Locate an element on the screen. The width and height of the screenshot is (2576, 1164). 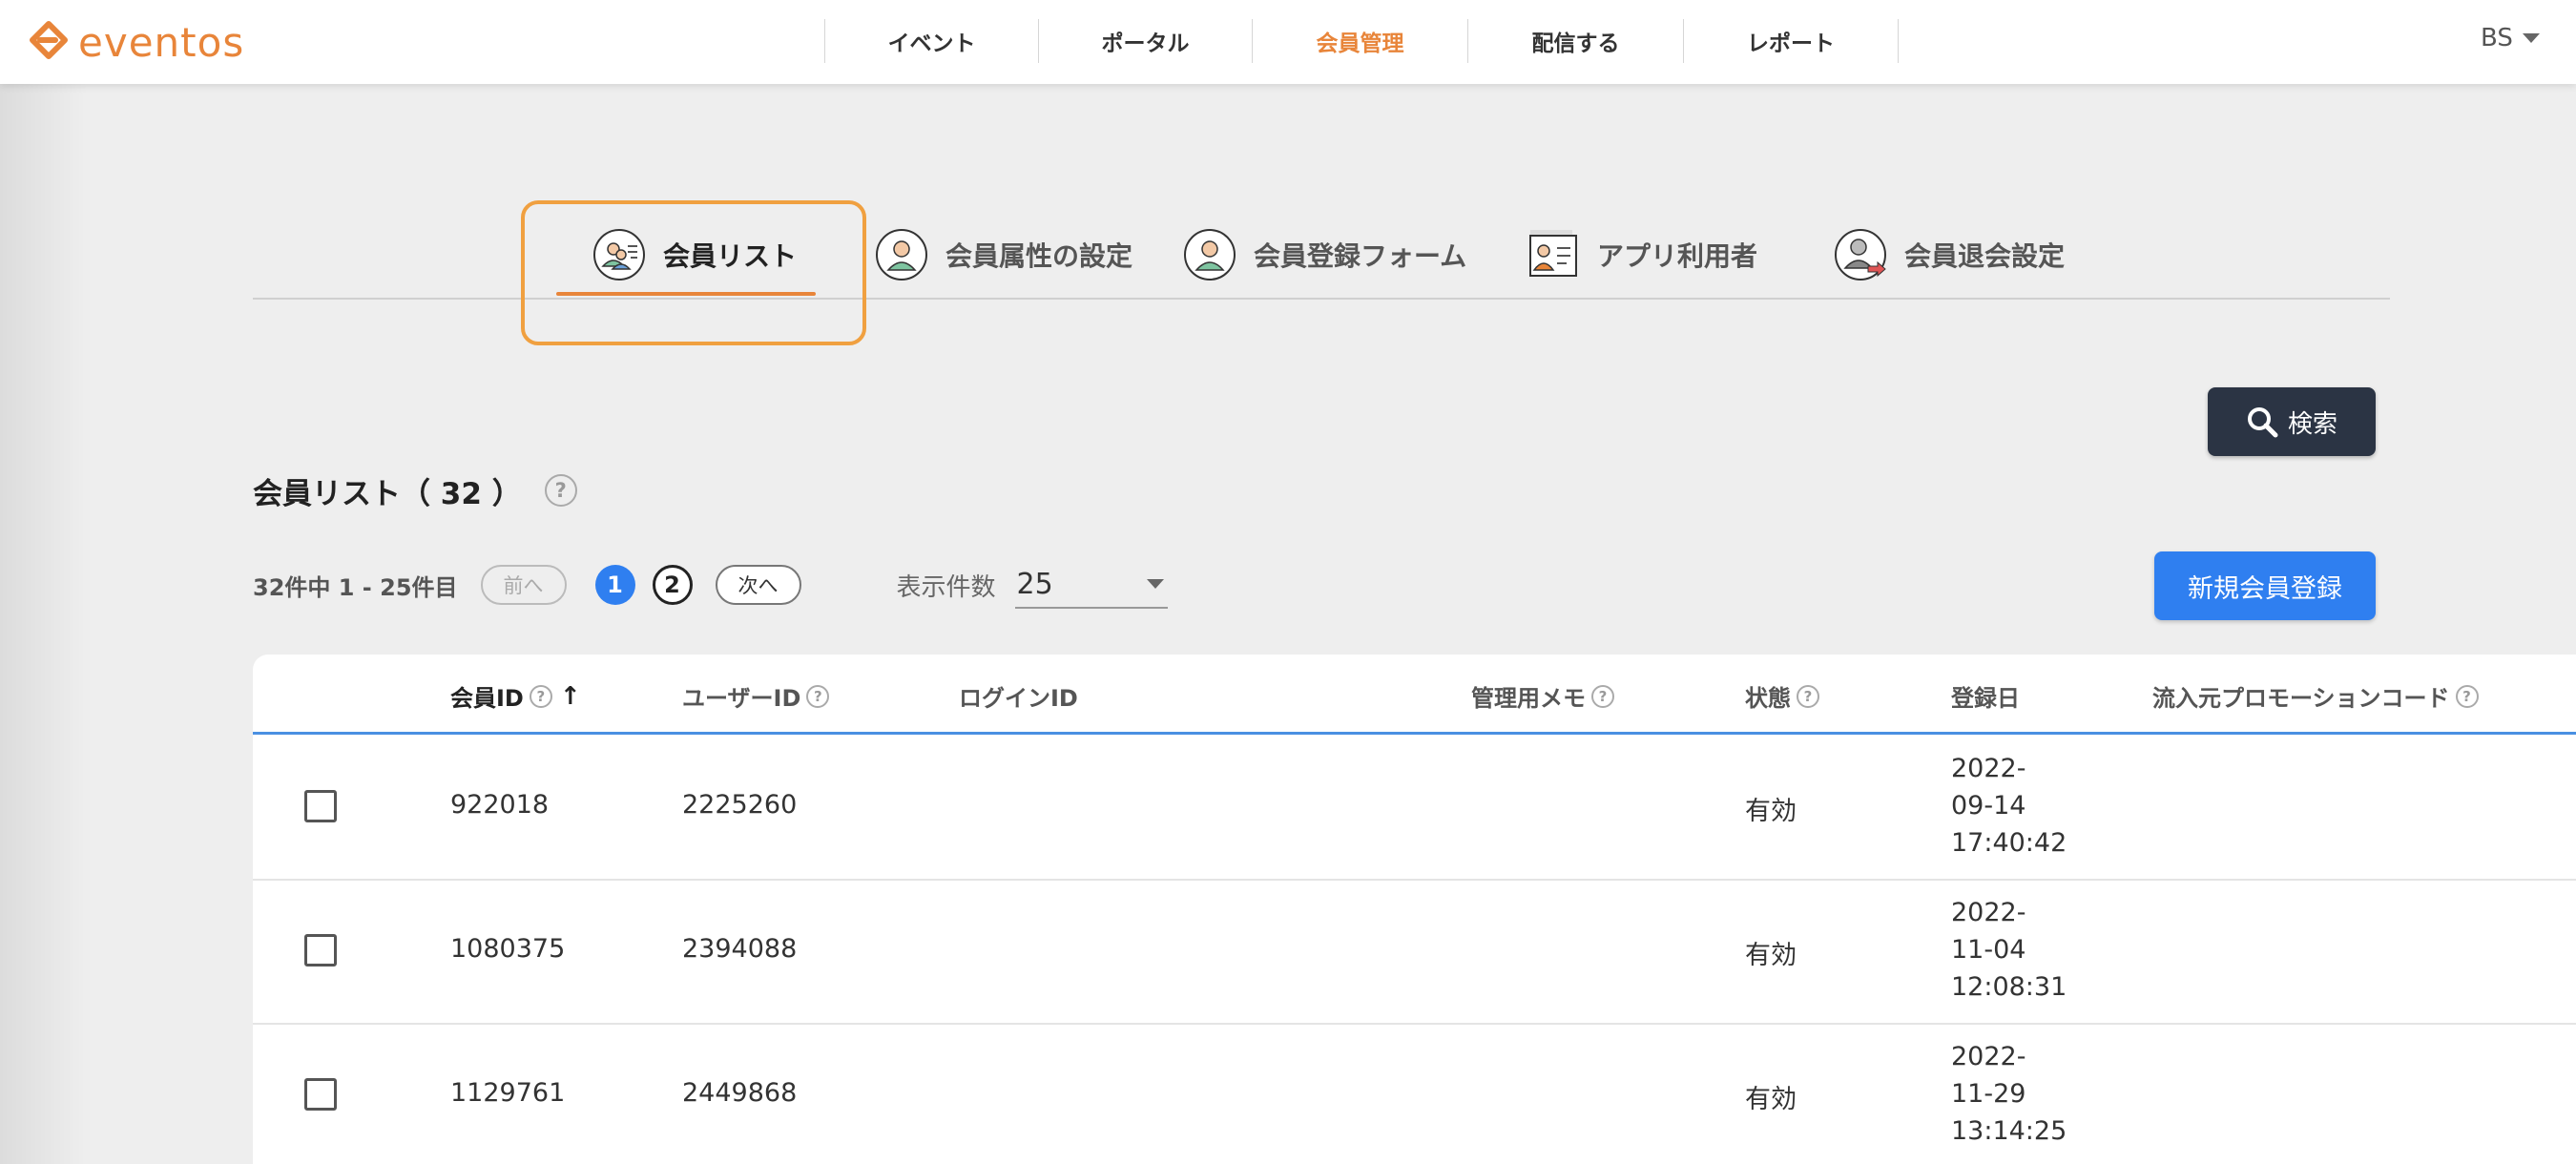
next-page-button: 次へ is located at coordinates (758, 585).